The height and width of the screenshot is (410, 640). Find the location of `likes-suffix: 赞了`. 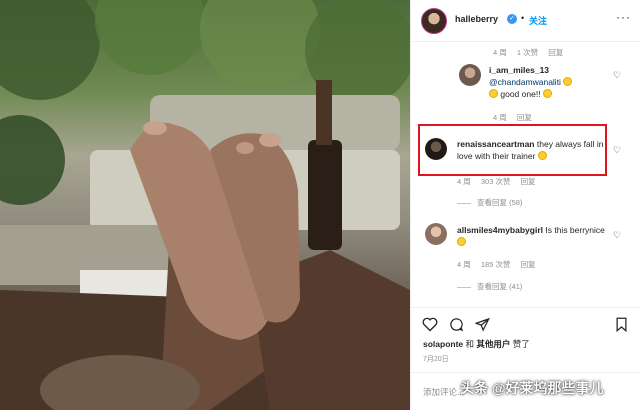

likes-suffix: 赞了 is located at coordinates (520, 344).